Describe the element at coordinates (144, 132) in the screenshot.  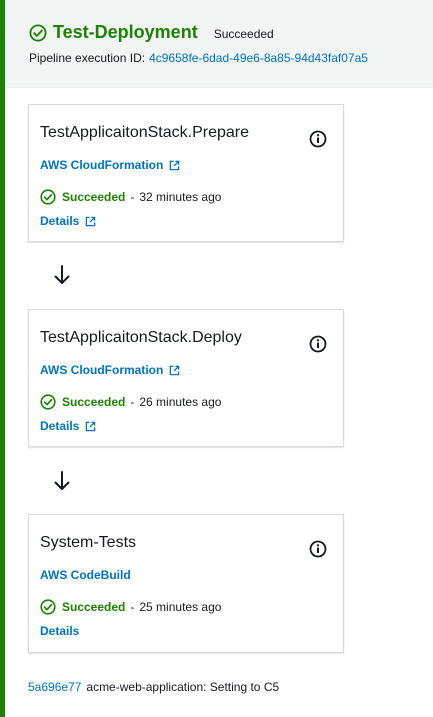
I see `action-name: TestApplicaitonStack.Prepare` at that location.